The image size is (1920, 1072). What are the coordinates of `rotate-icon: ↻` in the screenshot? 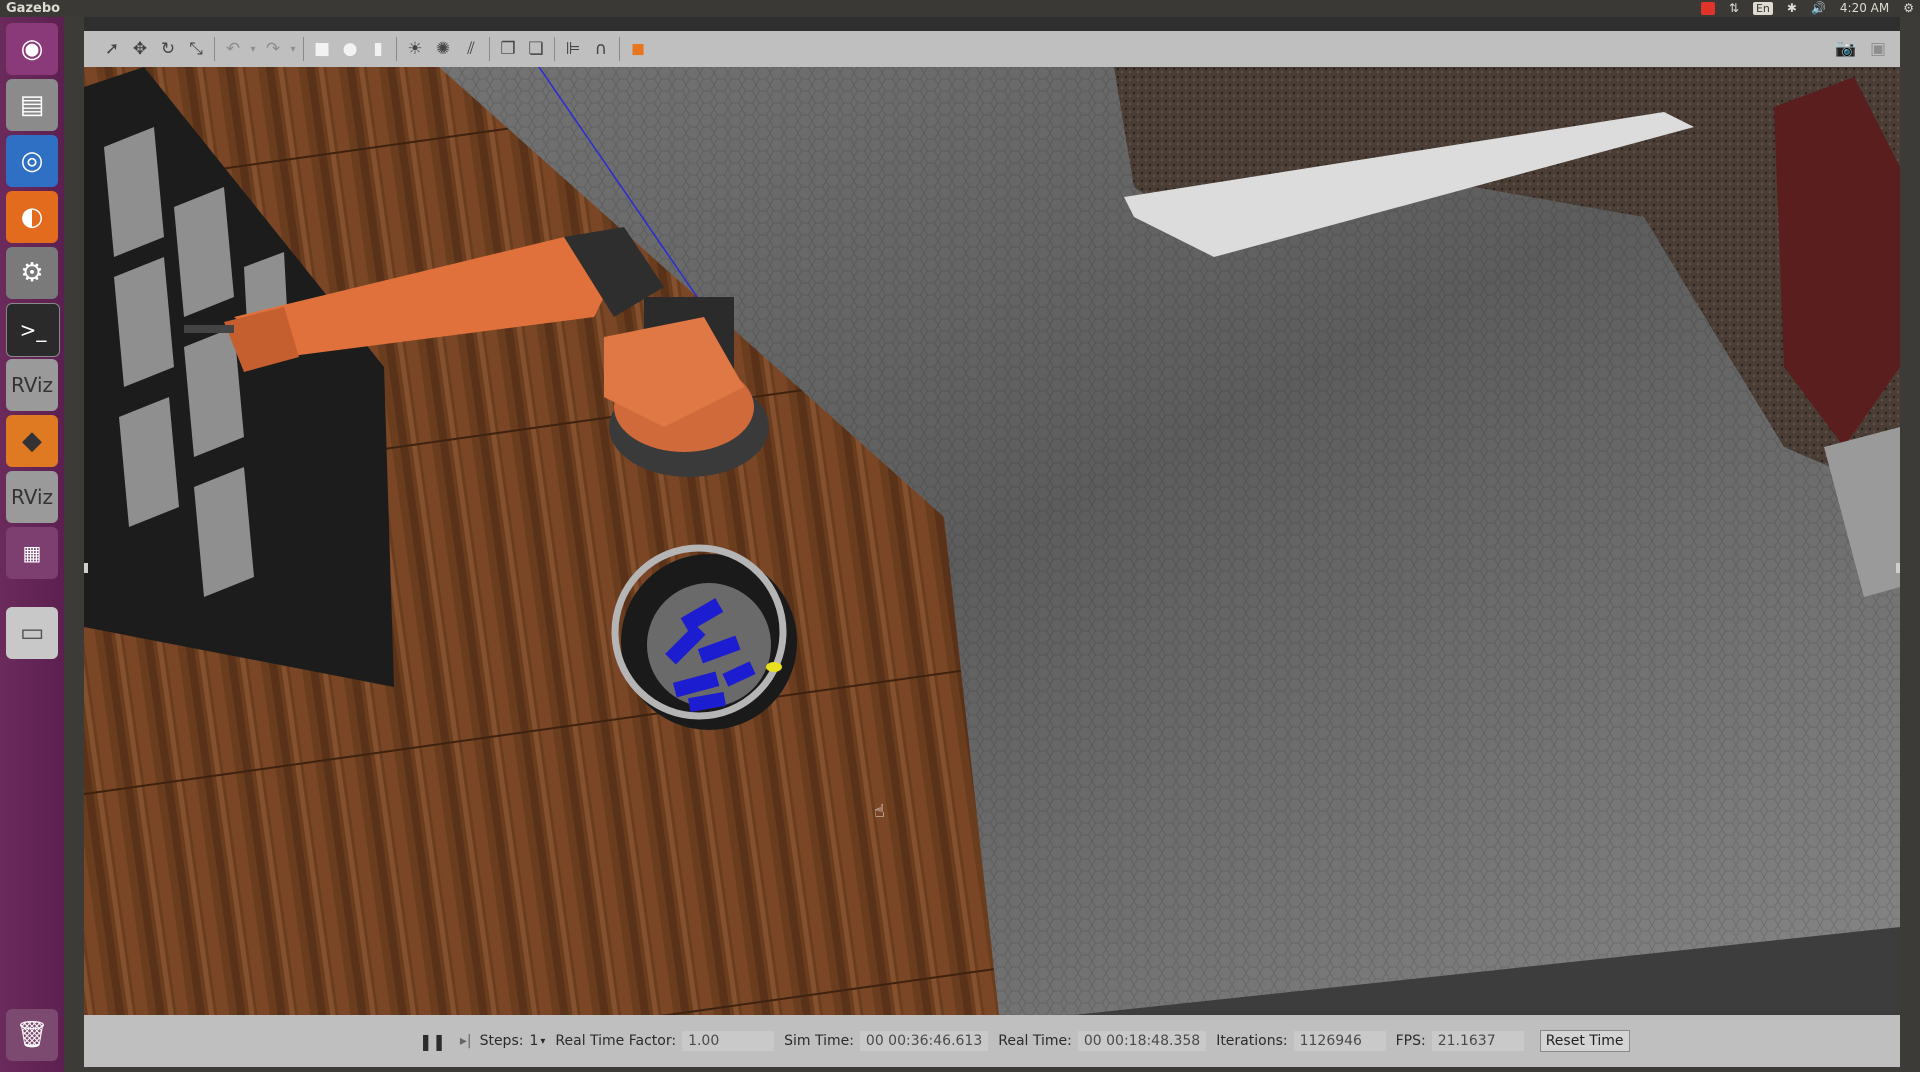 It's located at (168, 49).